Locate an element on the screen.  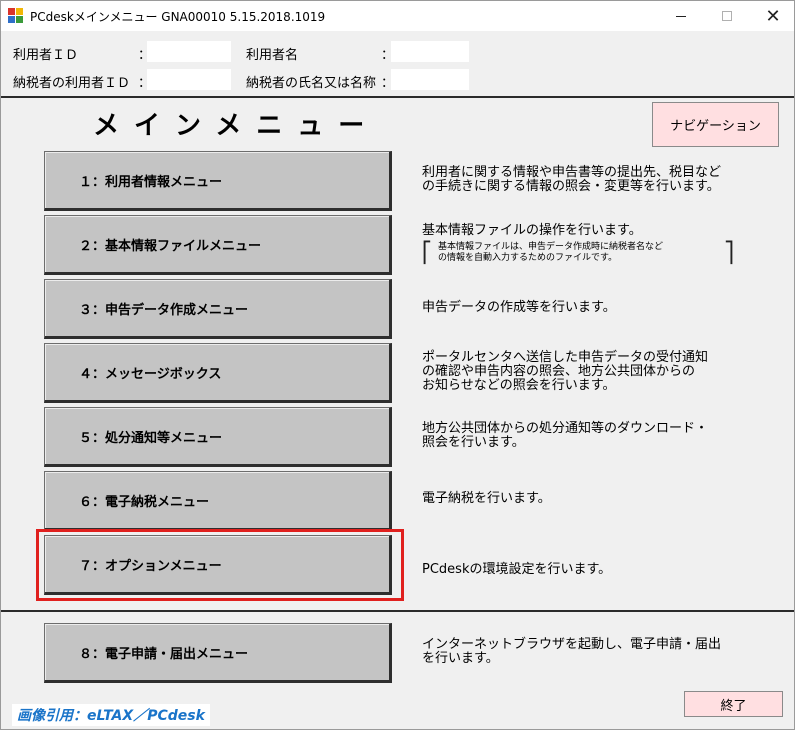
e-tax-payment-menu-description: 電子納税を行います。 is located at coordinates (486, 498).